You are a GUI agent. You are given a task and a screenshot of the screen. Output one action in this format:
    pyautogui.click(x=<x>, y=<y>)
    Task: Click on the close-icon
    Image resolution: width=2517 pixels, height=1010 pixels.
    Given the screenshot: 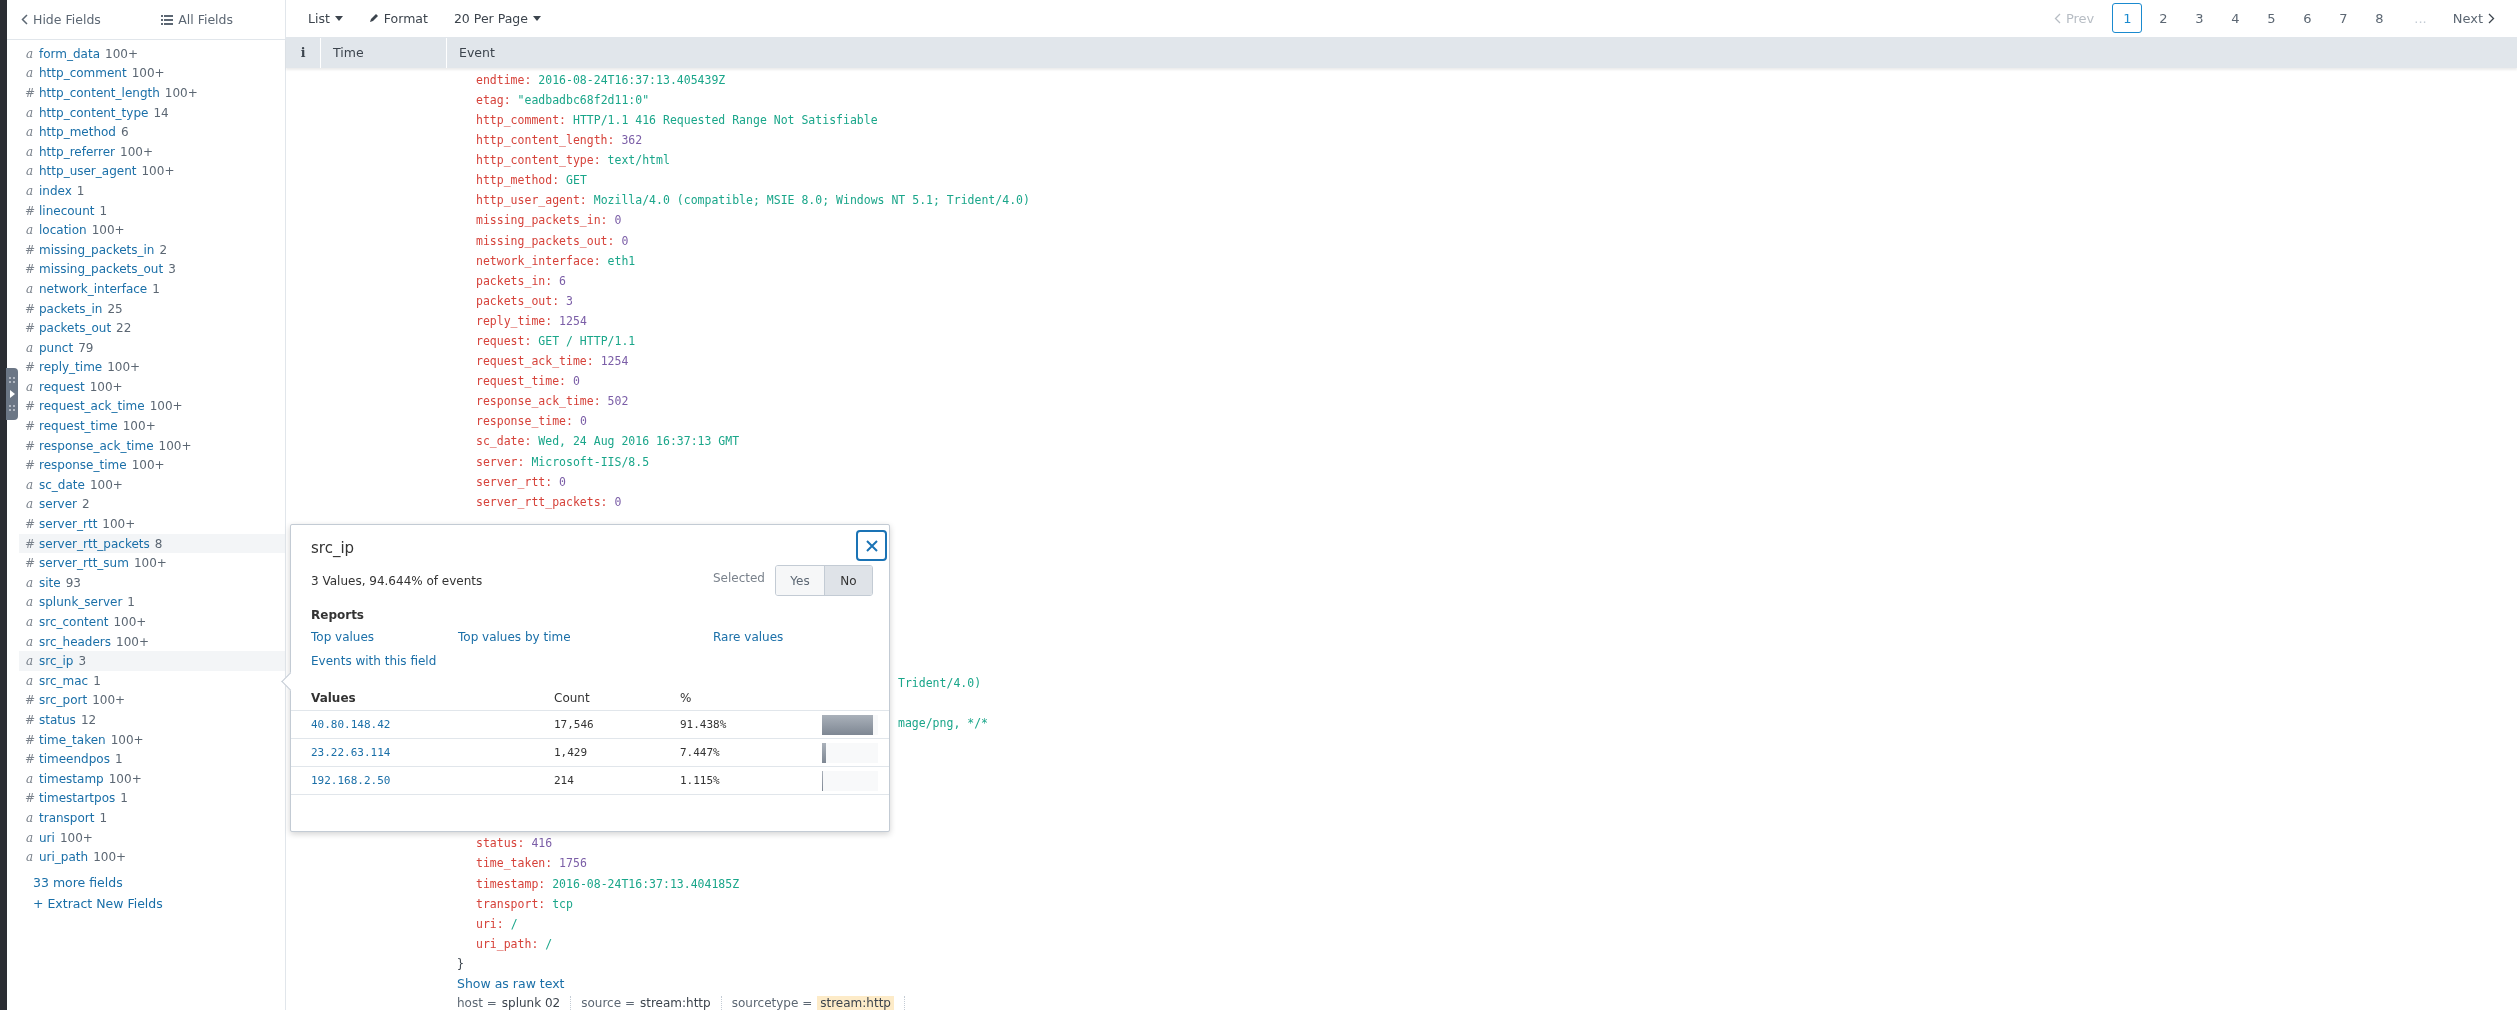 What is the action you would take?
    pyautogui.click(x=871, y=545)
    